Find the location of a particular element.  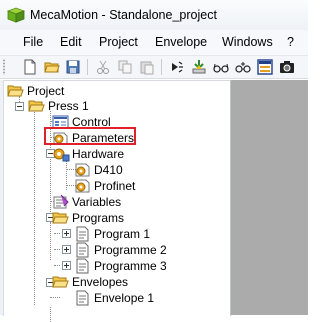

tree-label: Profinet is located at coordinates (115, 186).